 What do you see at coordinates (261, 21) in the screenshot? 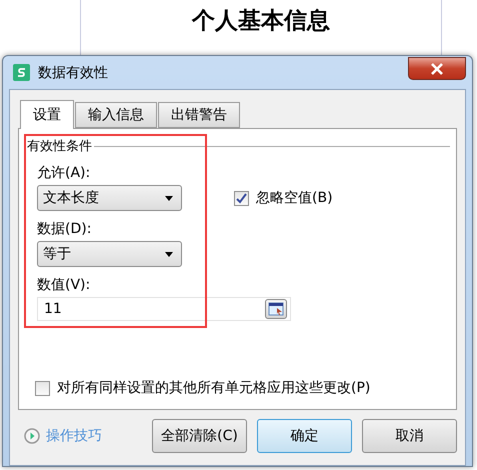
I see `sheet-title: 个人基本信息` at bounding box center [261, 21].